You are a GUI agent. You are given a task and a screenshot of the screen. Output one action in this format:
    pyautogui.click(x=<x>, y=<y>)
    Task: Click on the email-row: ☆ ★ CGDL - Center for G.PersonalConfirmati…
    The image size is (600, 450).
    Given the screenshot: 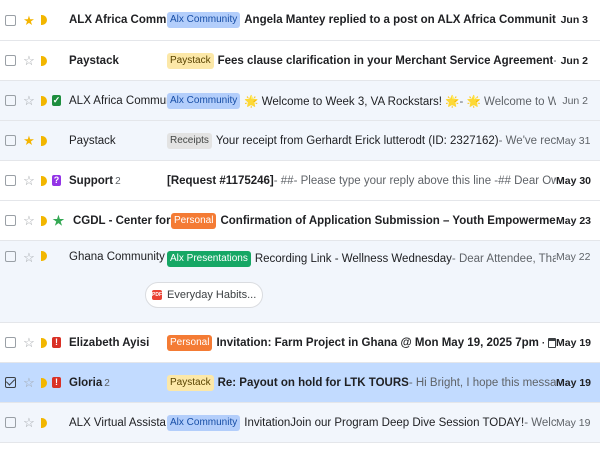 What is the action you would take?
    pyautogui.click(x=300, y=221)
    